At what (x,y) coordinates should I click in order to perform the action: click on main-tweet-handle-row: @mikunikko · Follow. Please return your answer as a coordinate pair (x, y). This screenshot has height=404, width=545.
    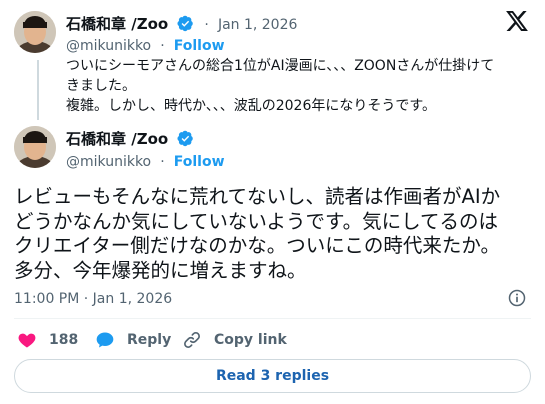
    Looking at the image, I should click on (145, 160).